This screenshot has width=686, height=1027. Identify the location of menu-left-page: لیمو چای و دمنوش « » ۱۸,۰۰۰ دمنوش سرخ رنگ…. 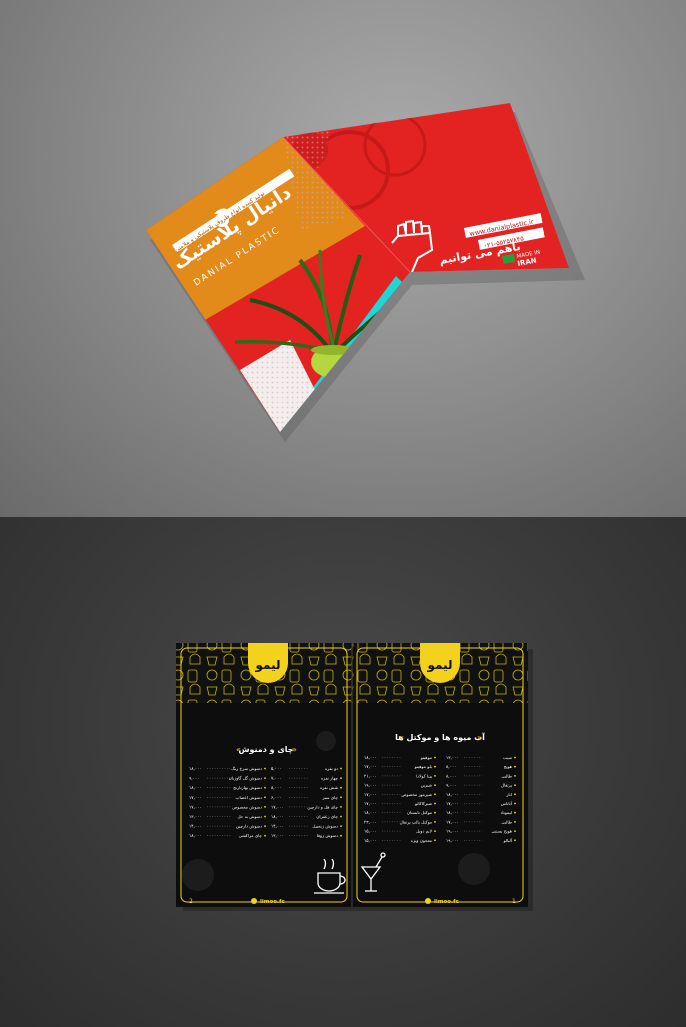
(264, 775).